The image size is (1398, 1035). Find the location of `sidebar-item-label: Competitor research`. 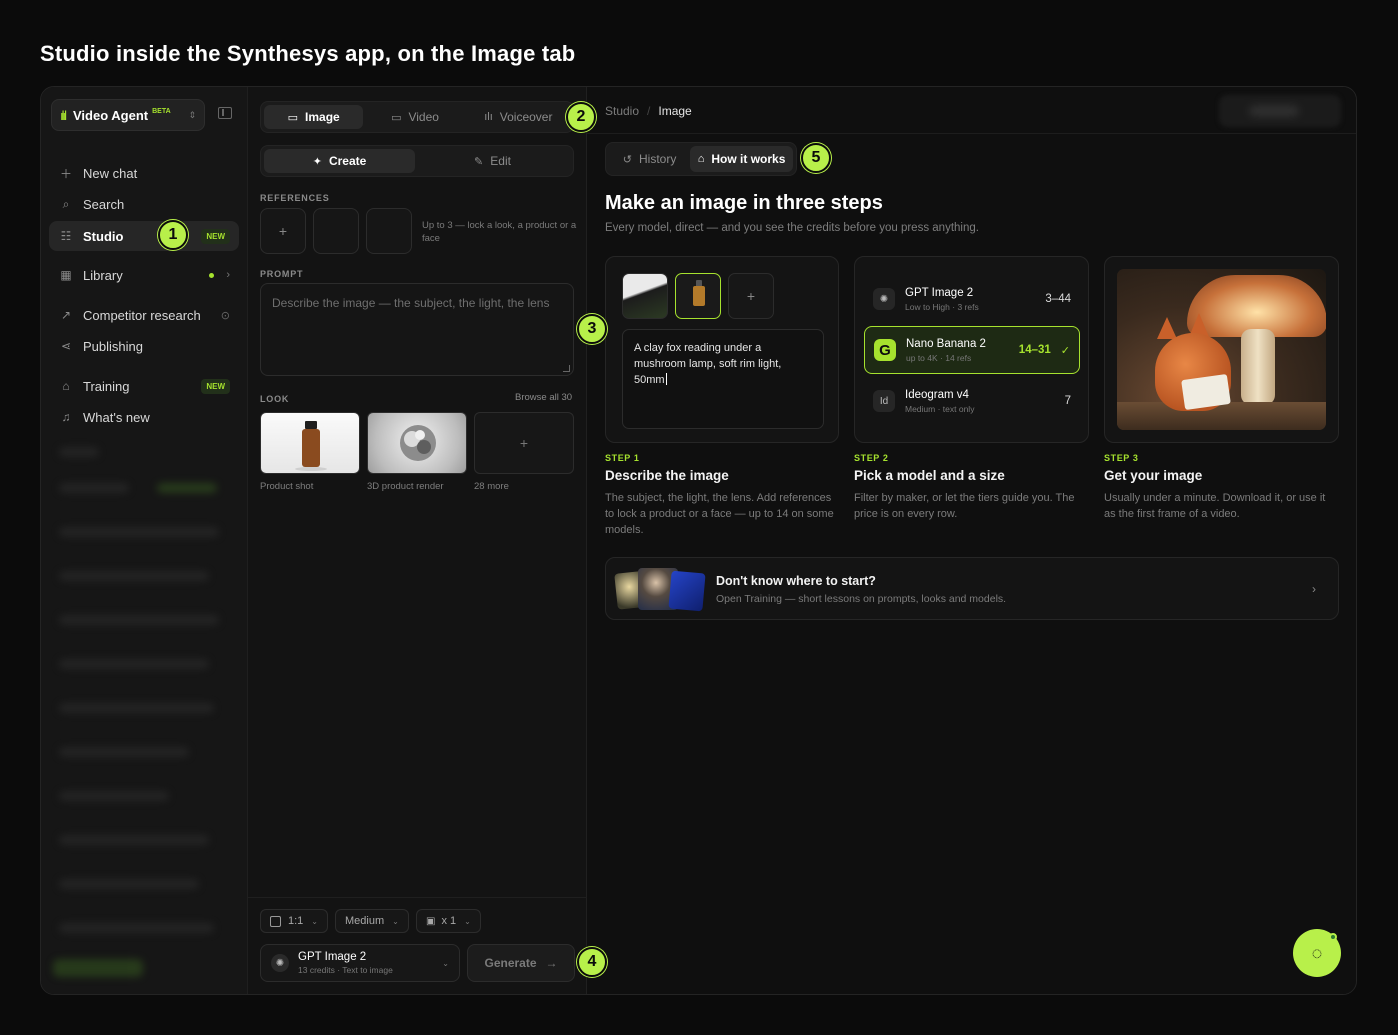

sidebar-item-label: Competitor research is located at coordinates (142, 315).